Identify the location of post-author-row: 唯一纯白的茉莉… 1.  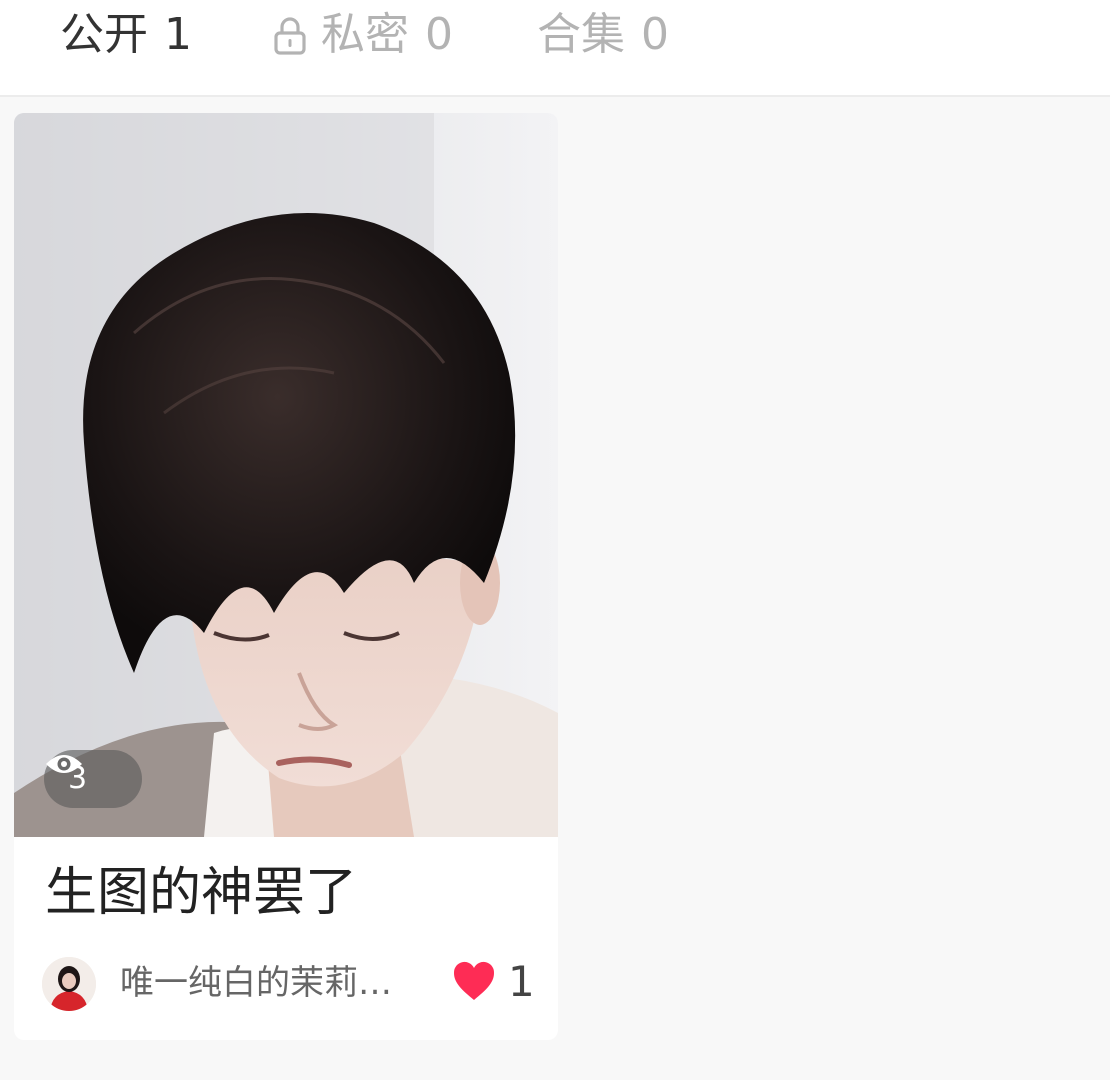
(288, 983).